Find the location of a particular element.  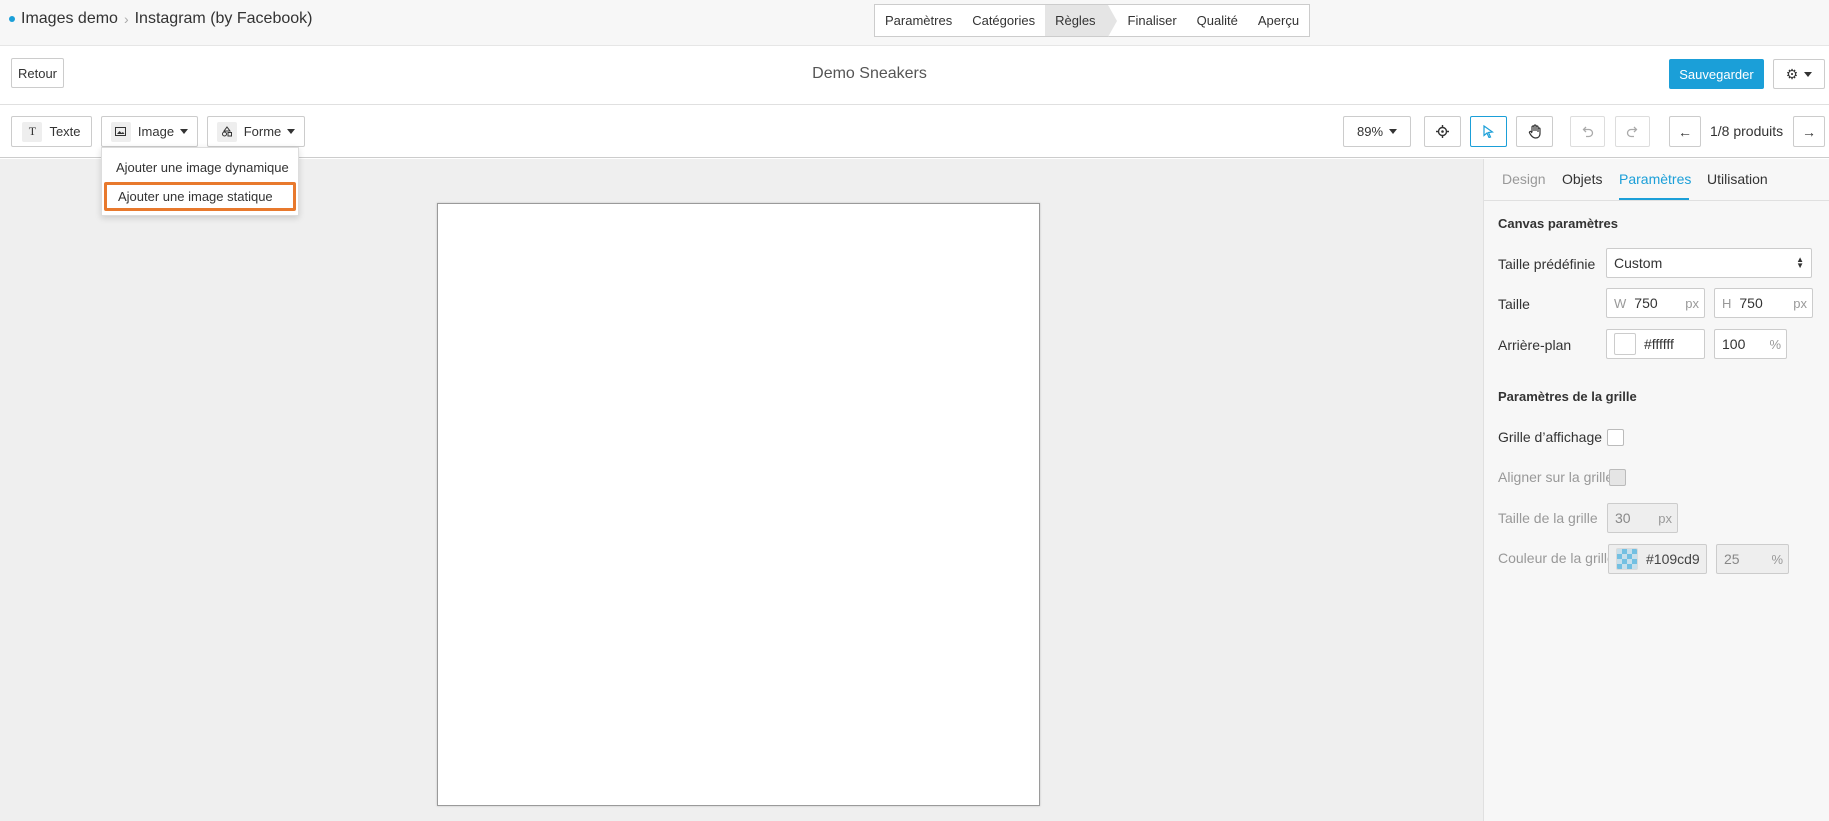

size-label: Taille is located at coordinates (1514, 304).